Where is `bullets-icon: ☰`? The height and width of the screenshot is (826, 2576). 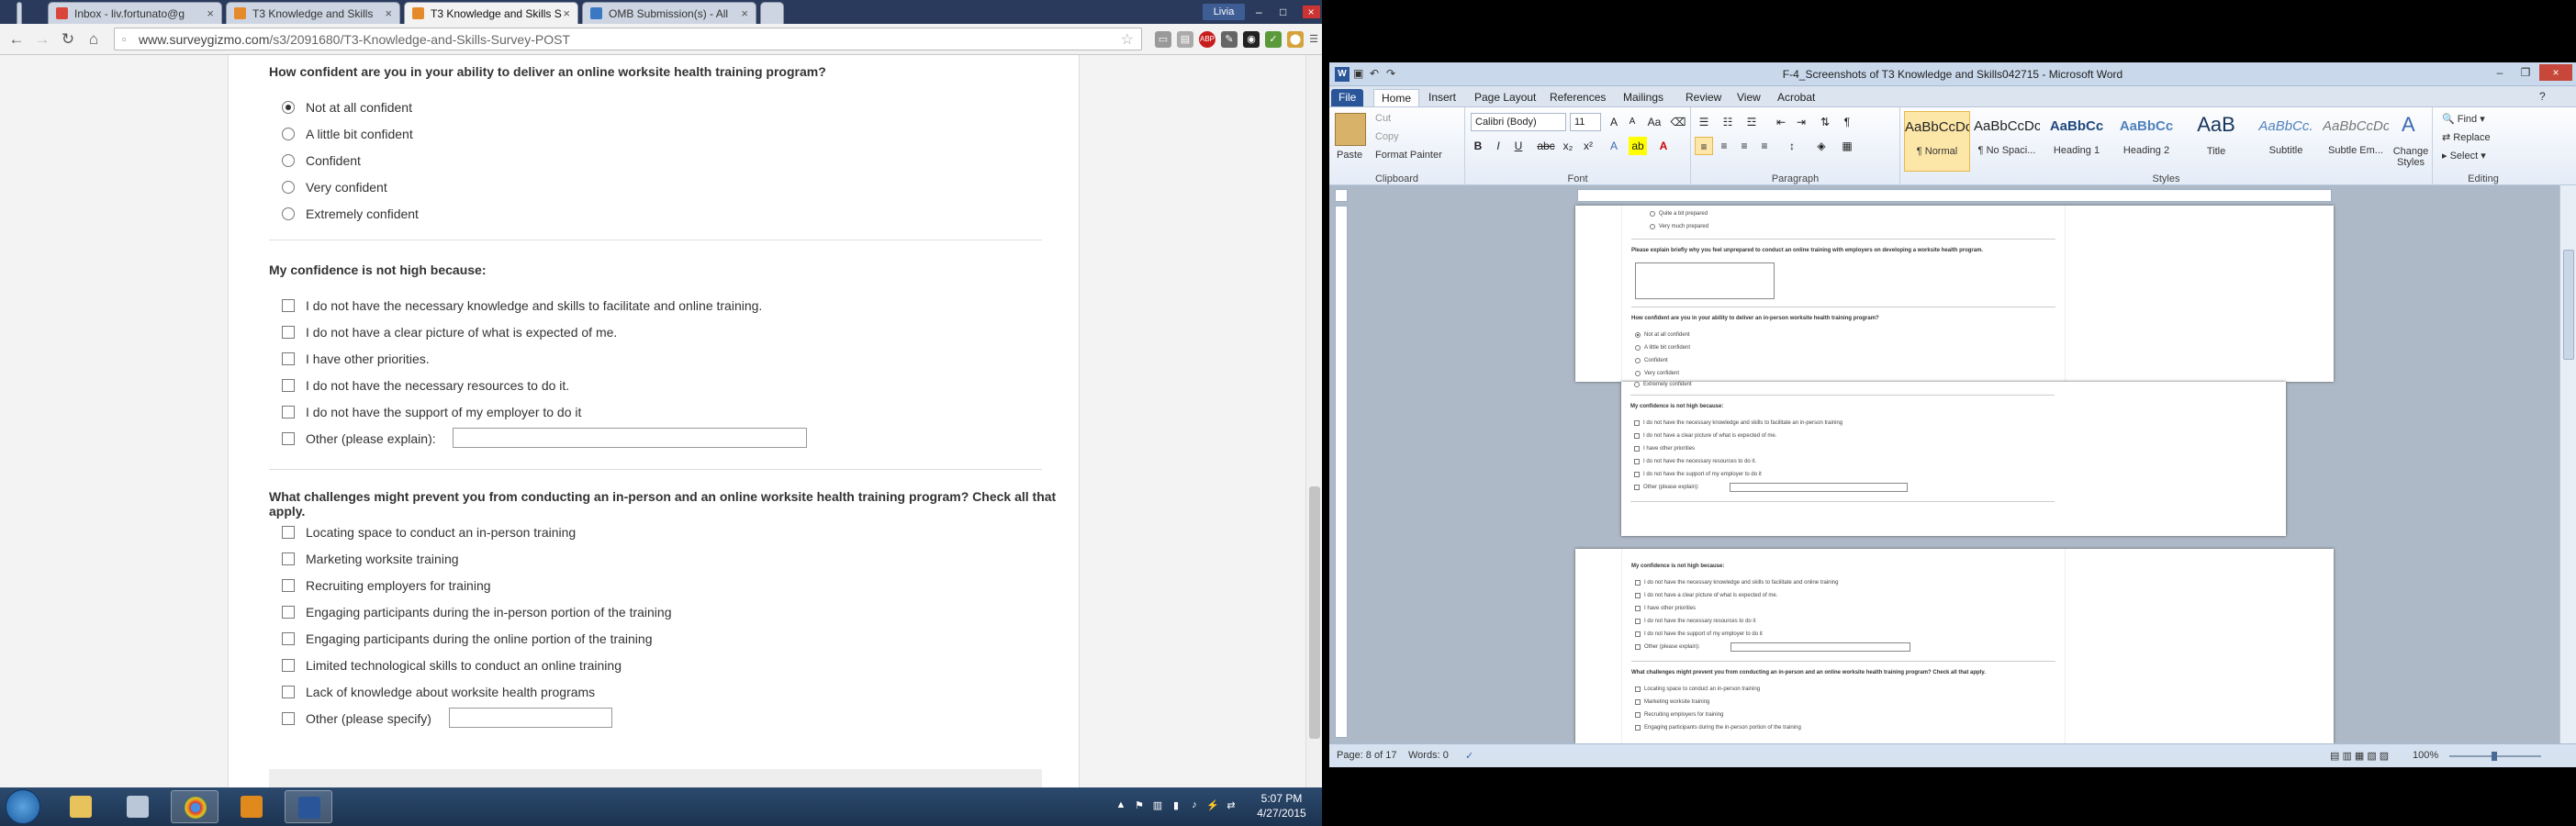 bullets-icon: ☰ is located at coordinates (1704, 122).